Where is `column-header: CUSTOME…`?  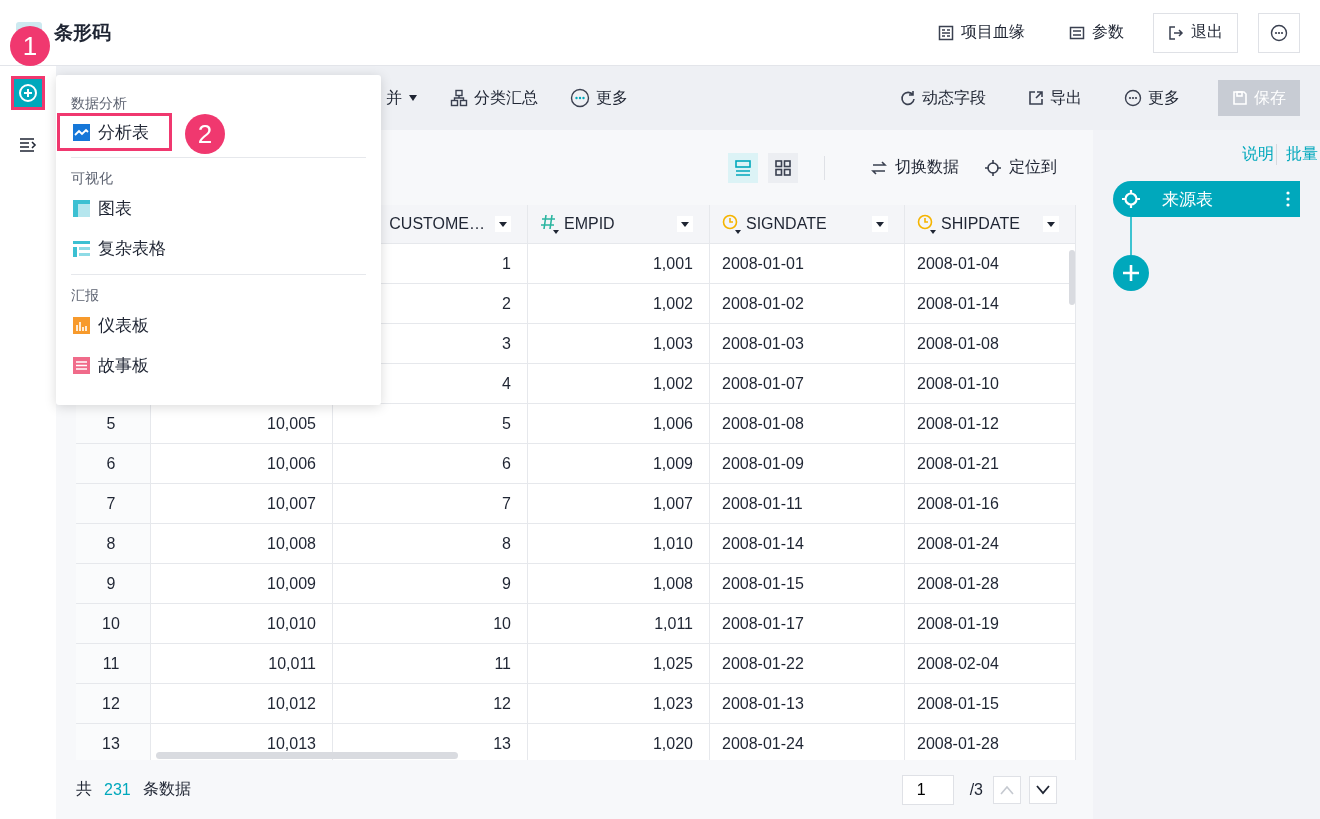
column-header: CUSTOME… is located at coordinates (437, 224).